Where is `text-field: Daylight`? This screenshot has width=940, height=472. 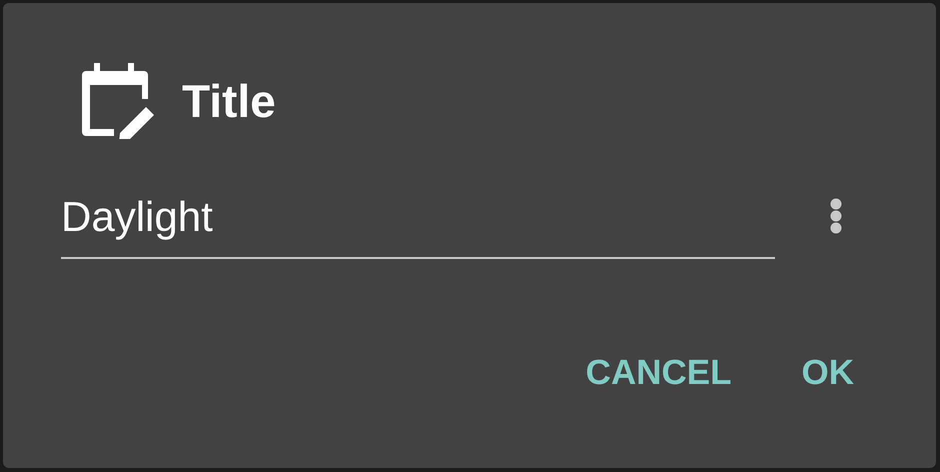 text-field: Daylight is located at coordinates (418, 226).